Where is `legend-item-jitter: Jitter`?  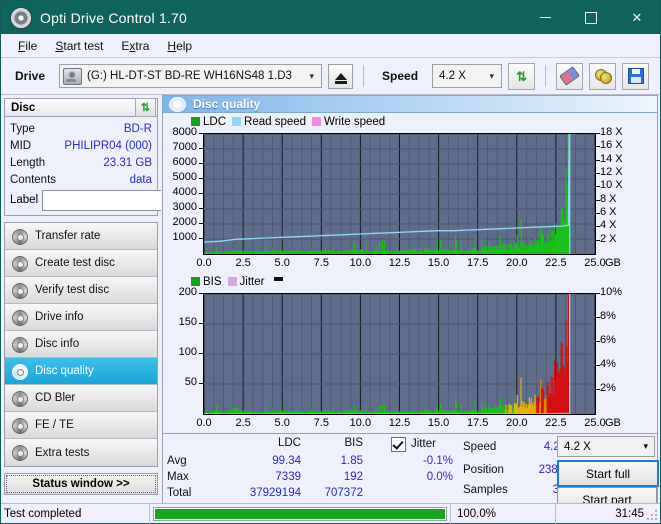 legend-item-jitter: Jitter is located at coordinates (245, 282).